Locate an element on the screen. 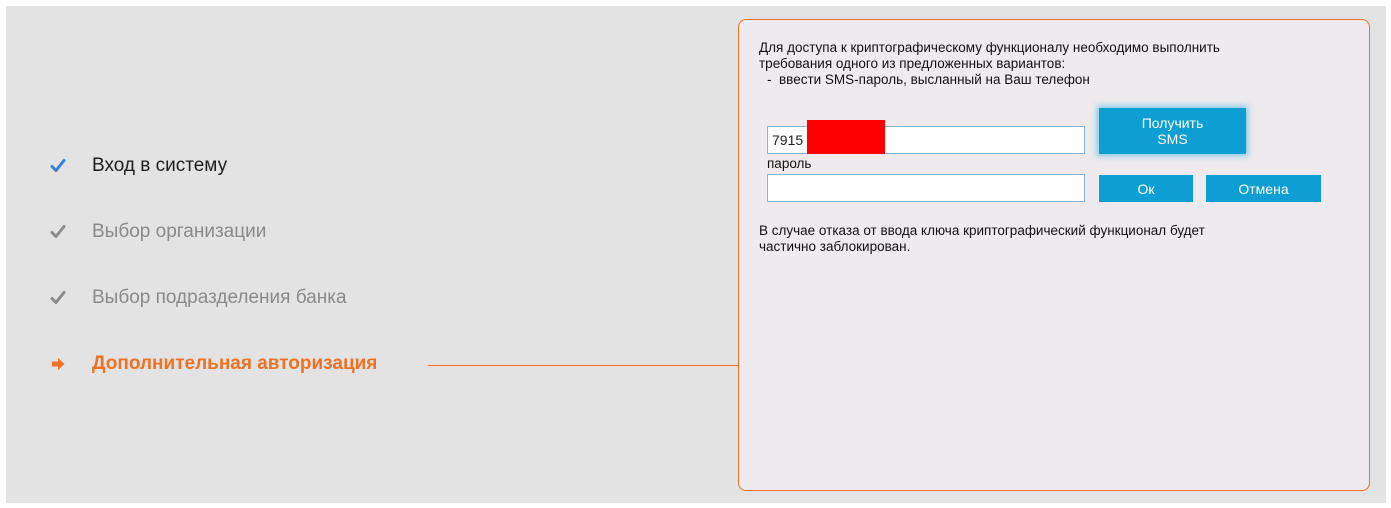 This screenshot has height=508, width=1391. password-label: пароль is located at coordinates (789, 163).